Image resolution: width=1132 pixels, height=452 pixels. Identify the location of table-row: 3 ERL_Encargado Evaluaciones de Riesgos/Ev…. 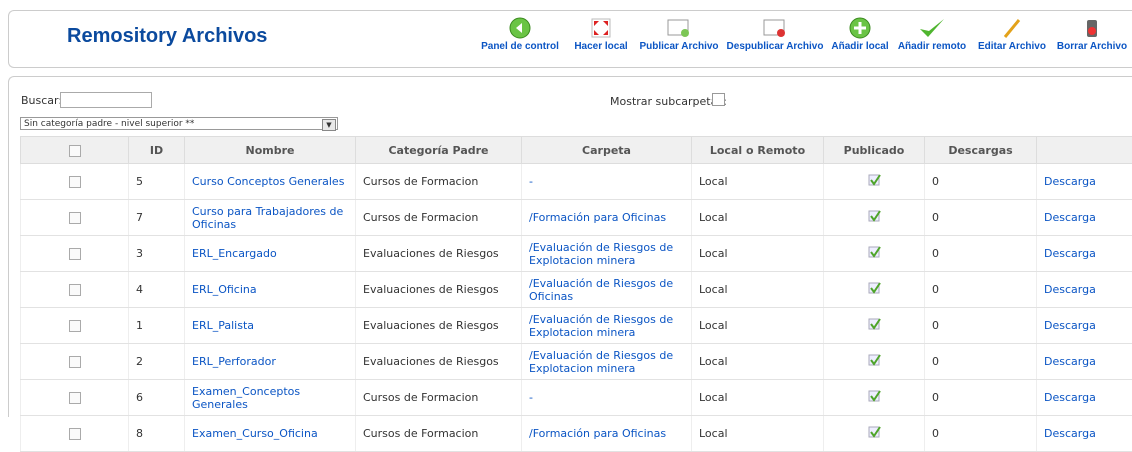
(576, 254).